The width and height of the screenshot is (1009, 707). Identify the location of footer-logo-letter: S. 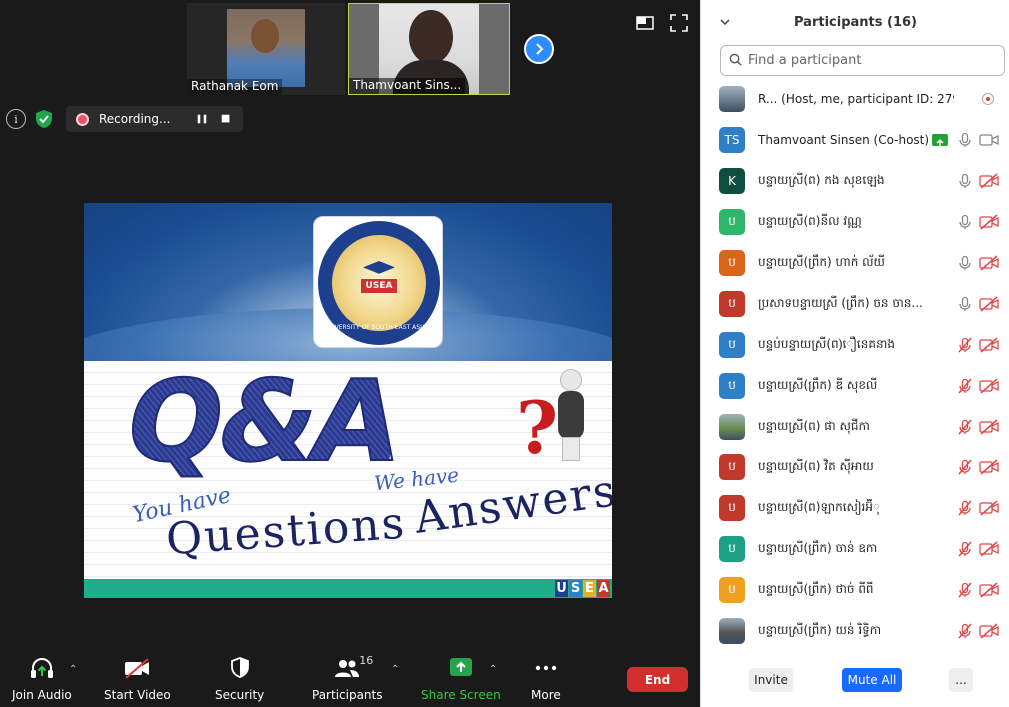
(575, 588).